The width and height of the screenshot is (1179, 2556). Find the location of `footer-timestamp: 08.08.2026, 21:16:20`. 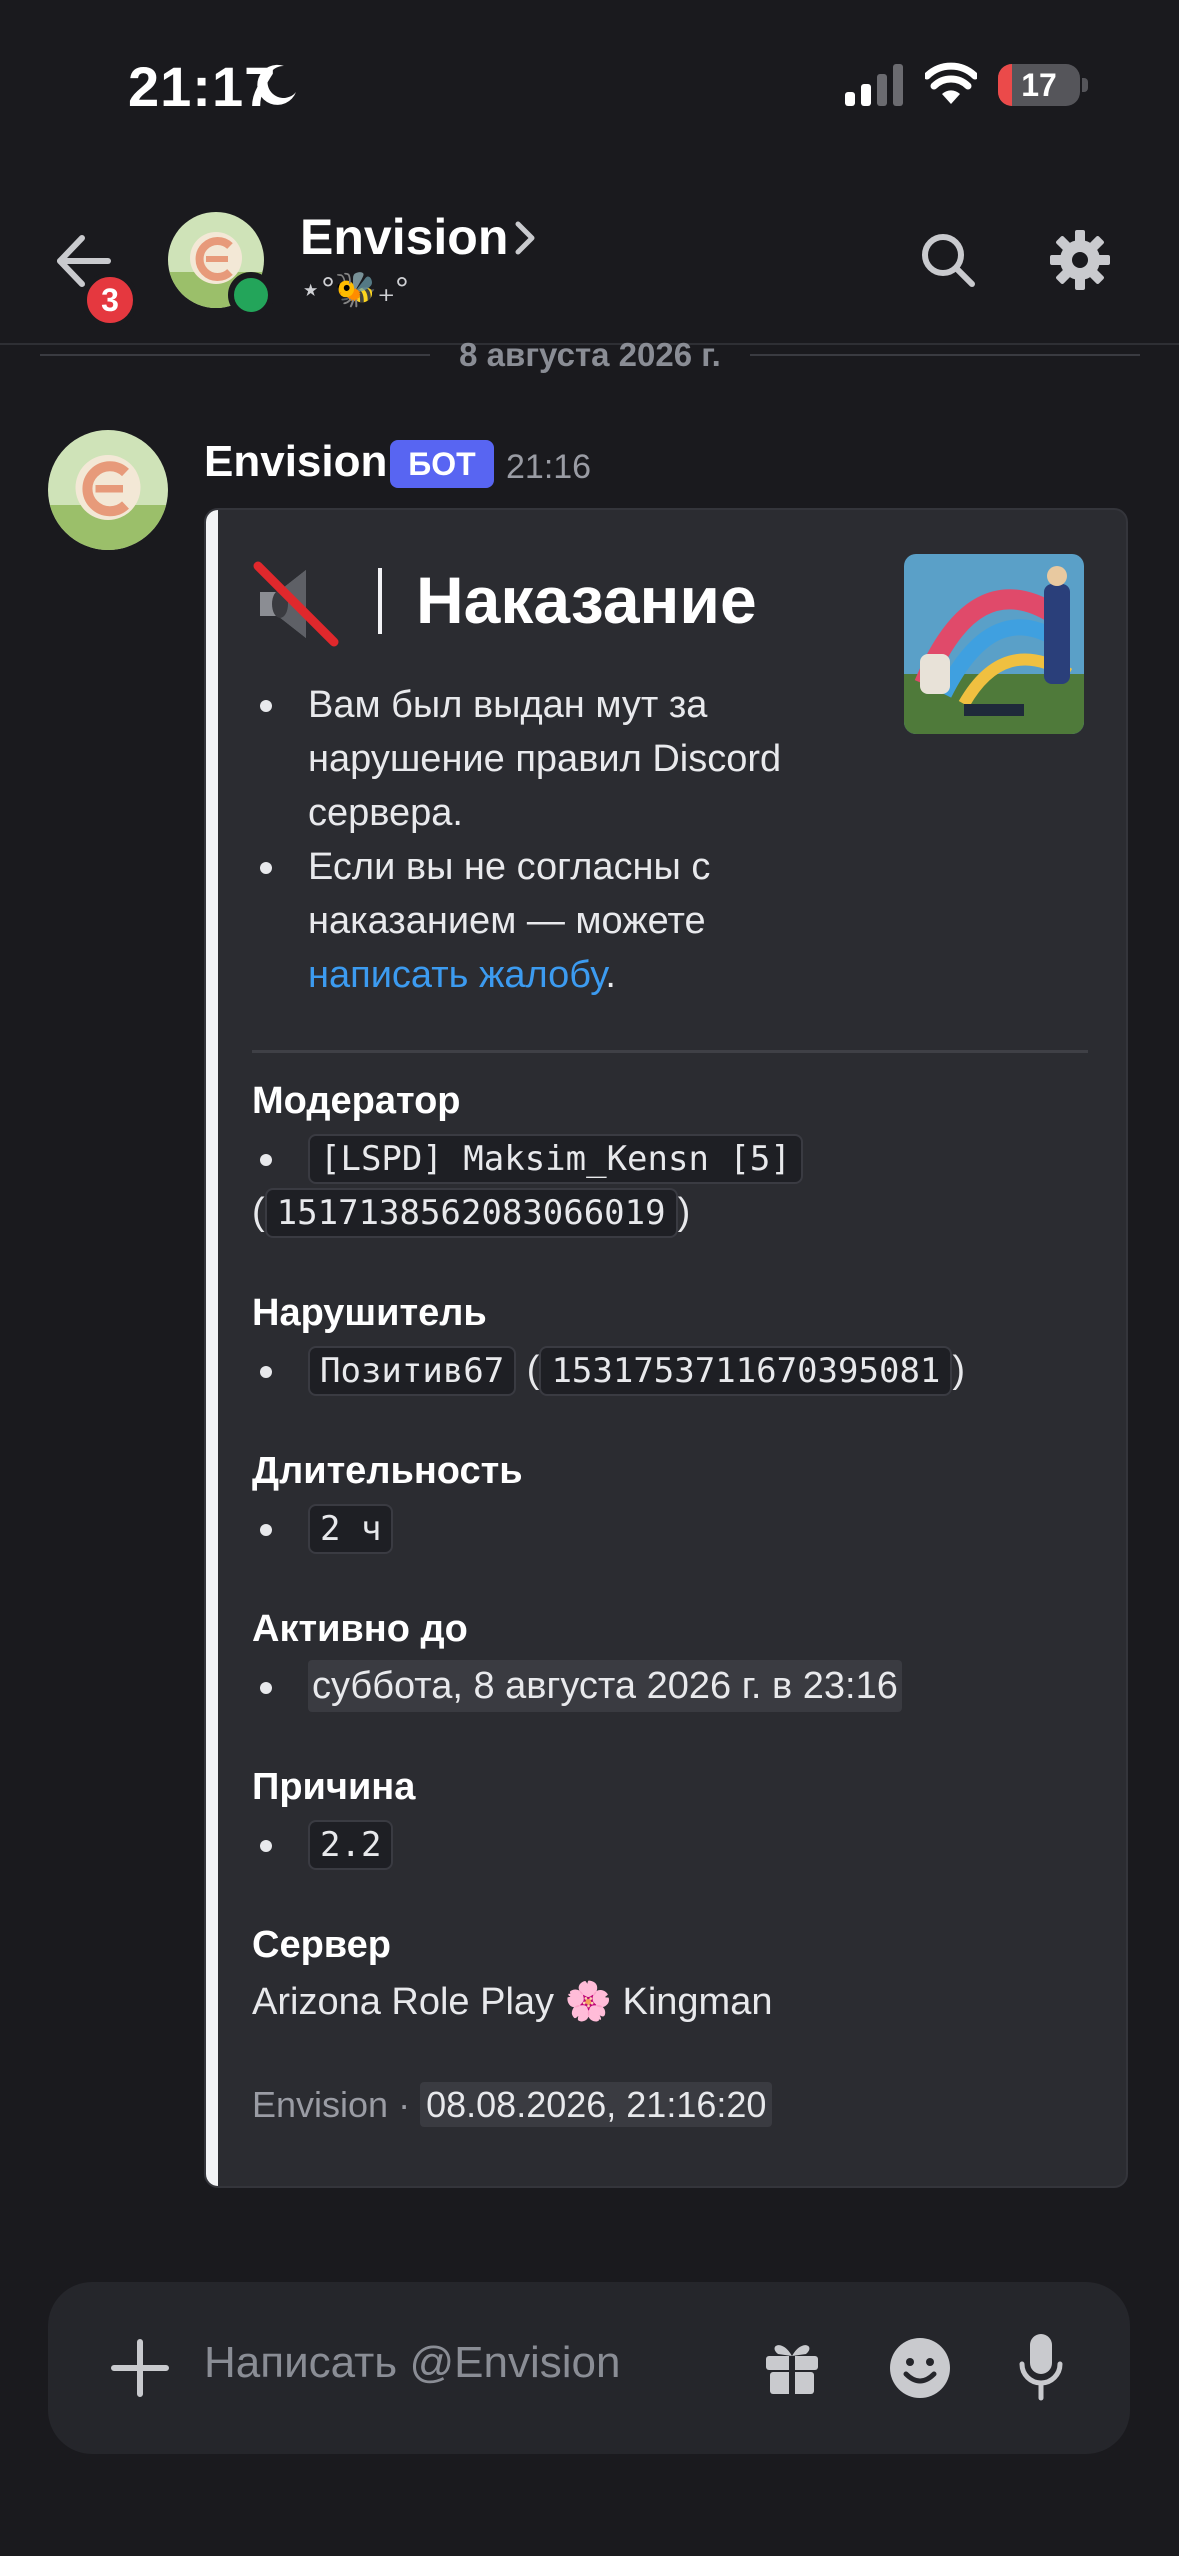

footer-timestamp: 08.08.2026, 21:16:20 is located at coordinates (596, 2104).